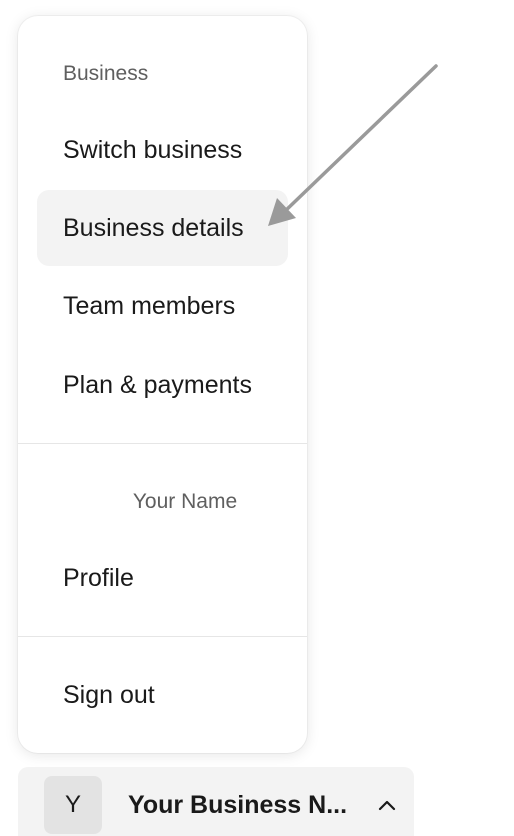 Image resolution: width=514 pixels, height=836 pixels. Describe the element at coordinates (157, 384) in the screenshot. I see `plan-payments-label: Plan & payments` at that location.